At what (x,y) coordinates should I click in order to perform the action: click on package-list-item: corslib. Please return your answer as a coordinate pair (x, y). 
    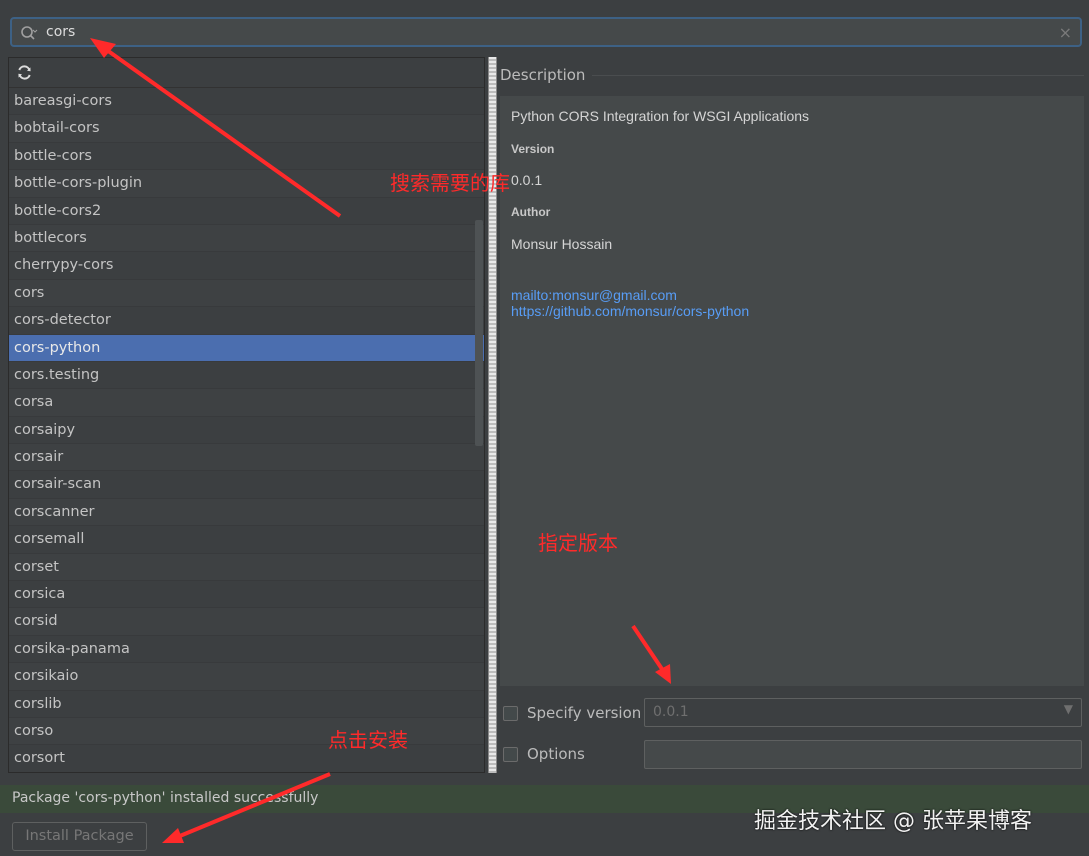
    Looking at the image, I should click on (246, 704).